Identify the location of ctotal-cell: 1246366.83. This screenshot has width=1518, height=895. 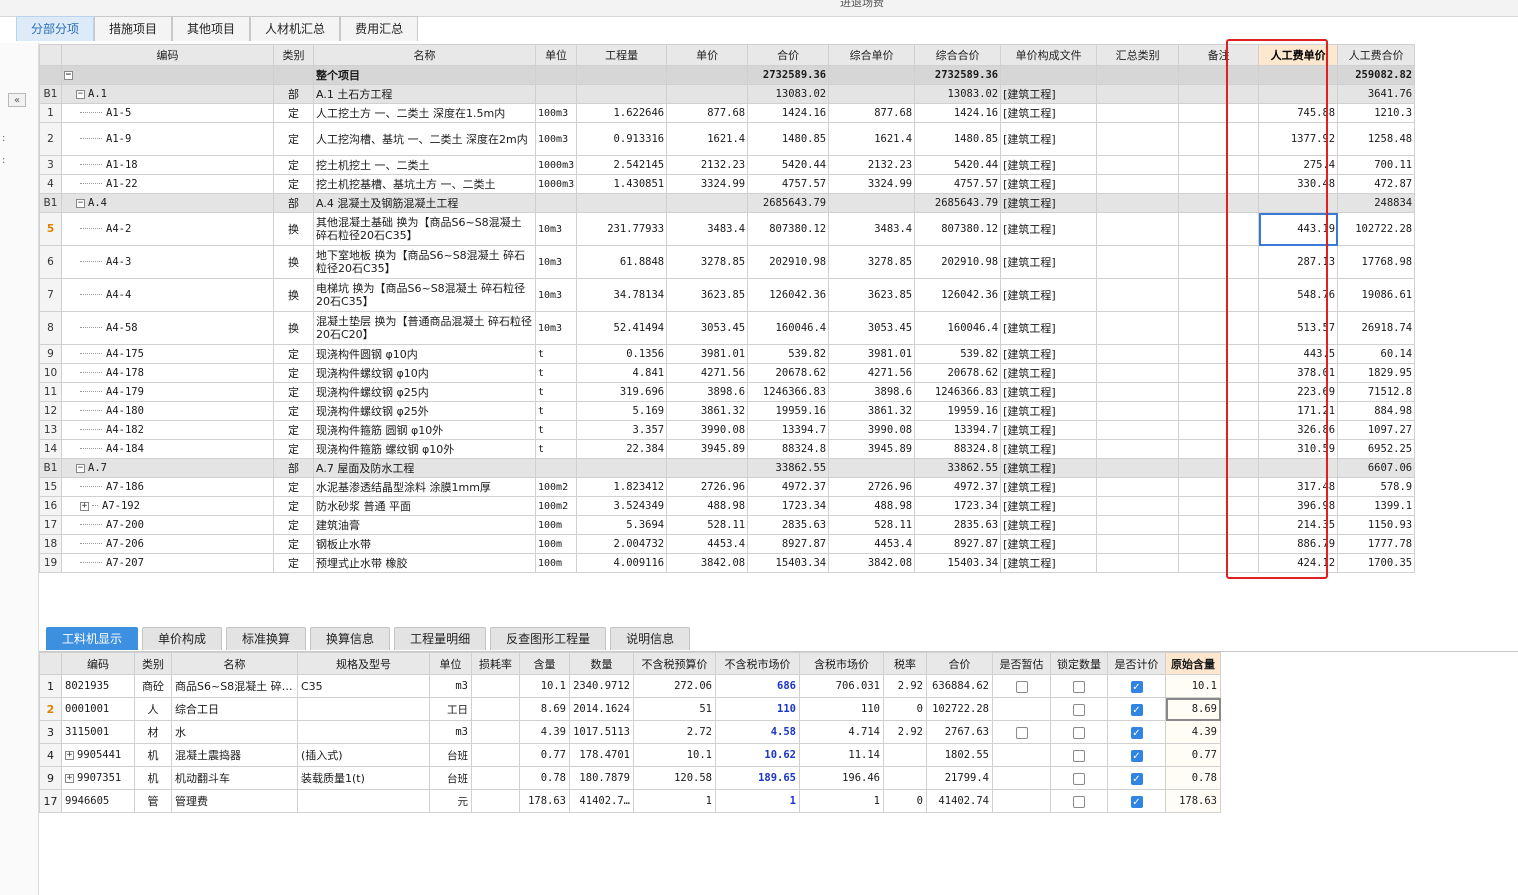
(958, 392).